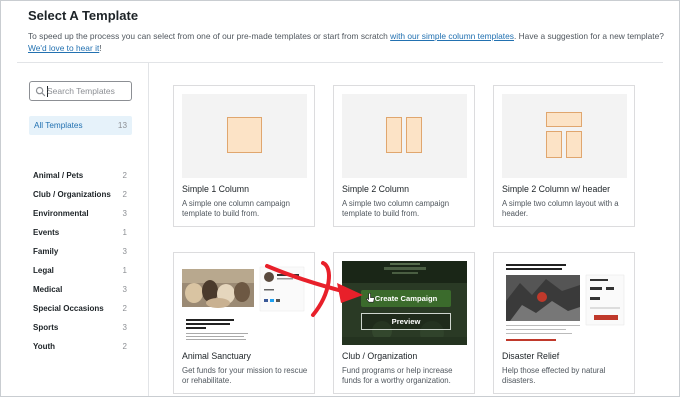 The width and height of the screenshot is (680, 397). I want to click on hand-cursor-icon, so click(370, 298).